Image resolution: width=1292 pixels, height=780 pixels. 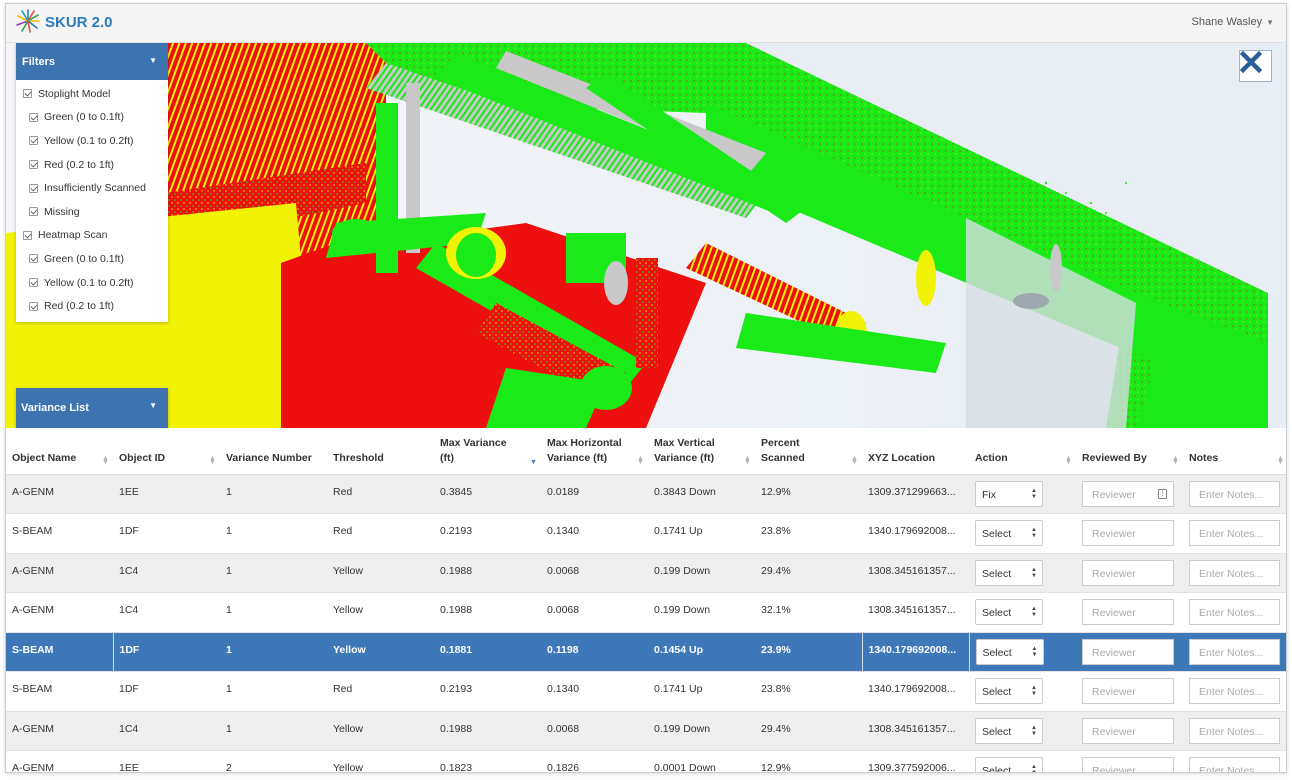 What do you see at coordinates (915, 451) in the screenshot?
I see `column-header-xyz-location: XYZ Location` at bounding box center [915, 451].